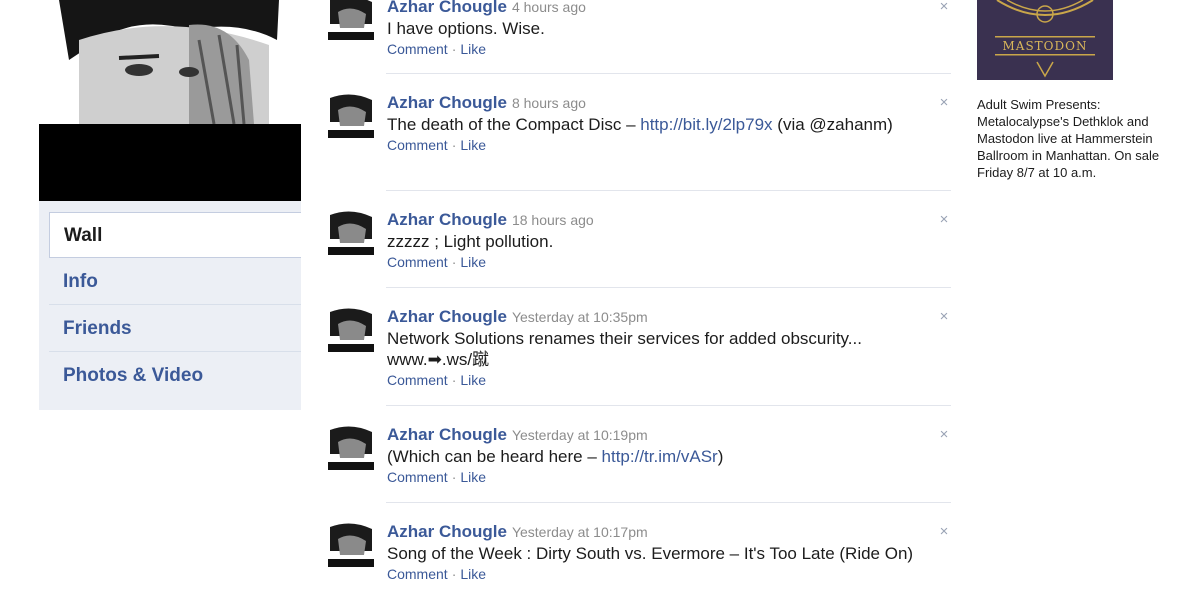 The width and height of the screenshot is (1200, 600). I want to click on story-timestamp: 18 hours ago, so click(553, 220).